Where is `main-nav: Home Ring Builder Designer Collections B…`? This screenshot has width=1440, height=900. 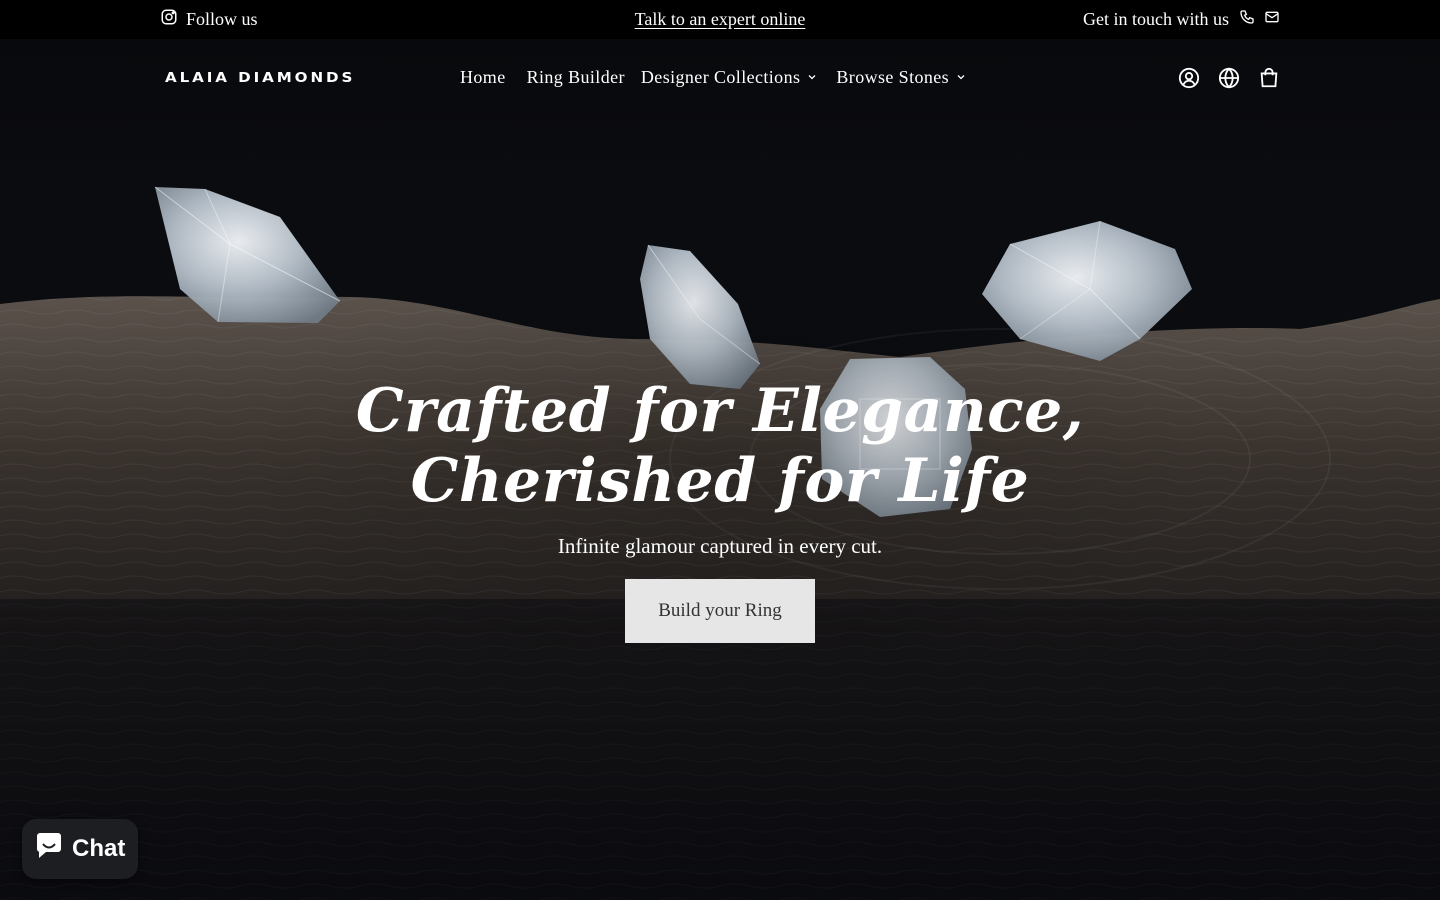 main-nav: Home Ring Builder Designer Collections B… is located at coordinates (713, 77).